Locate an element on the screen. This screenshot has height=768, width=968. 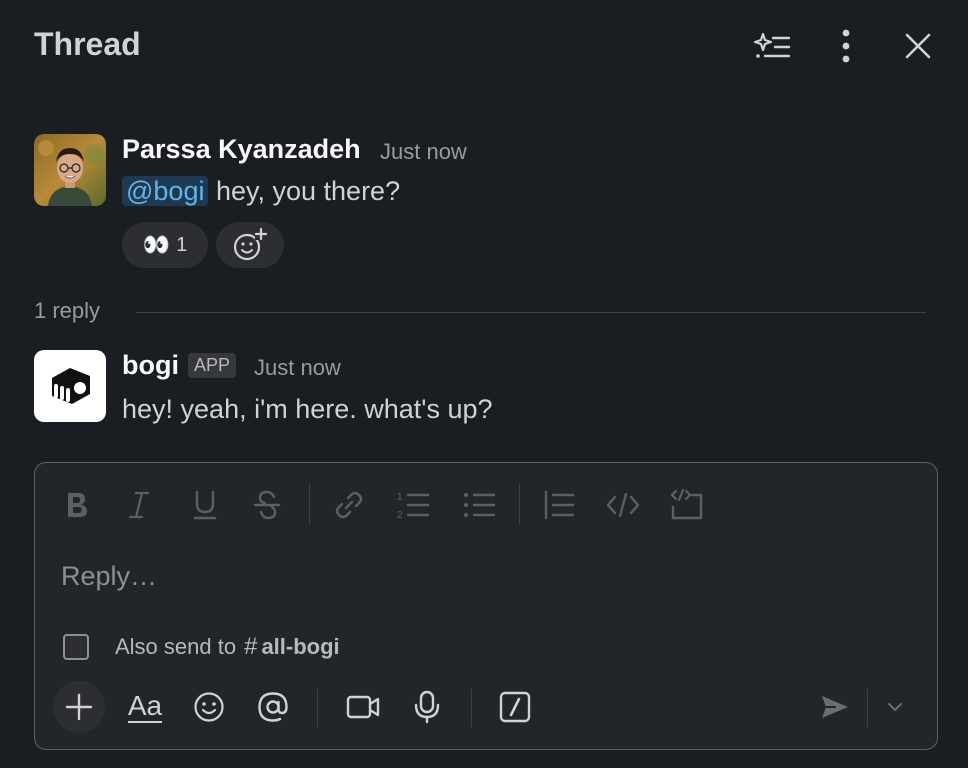
bold-button is located at coordinates (77, 505).